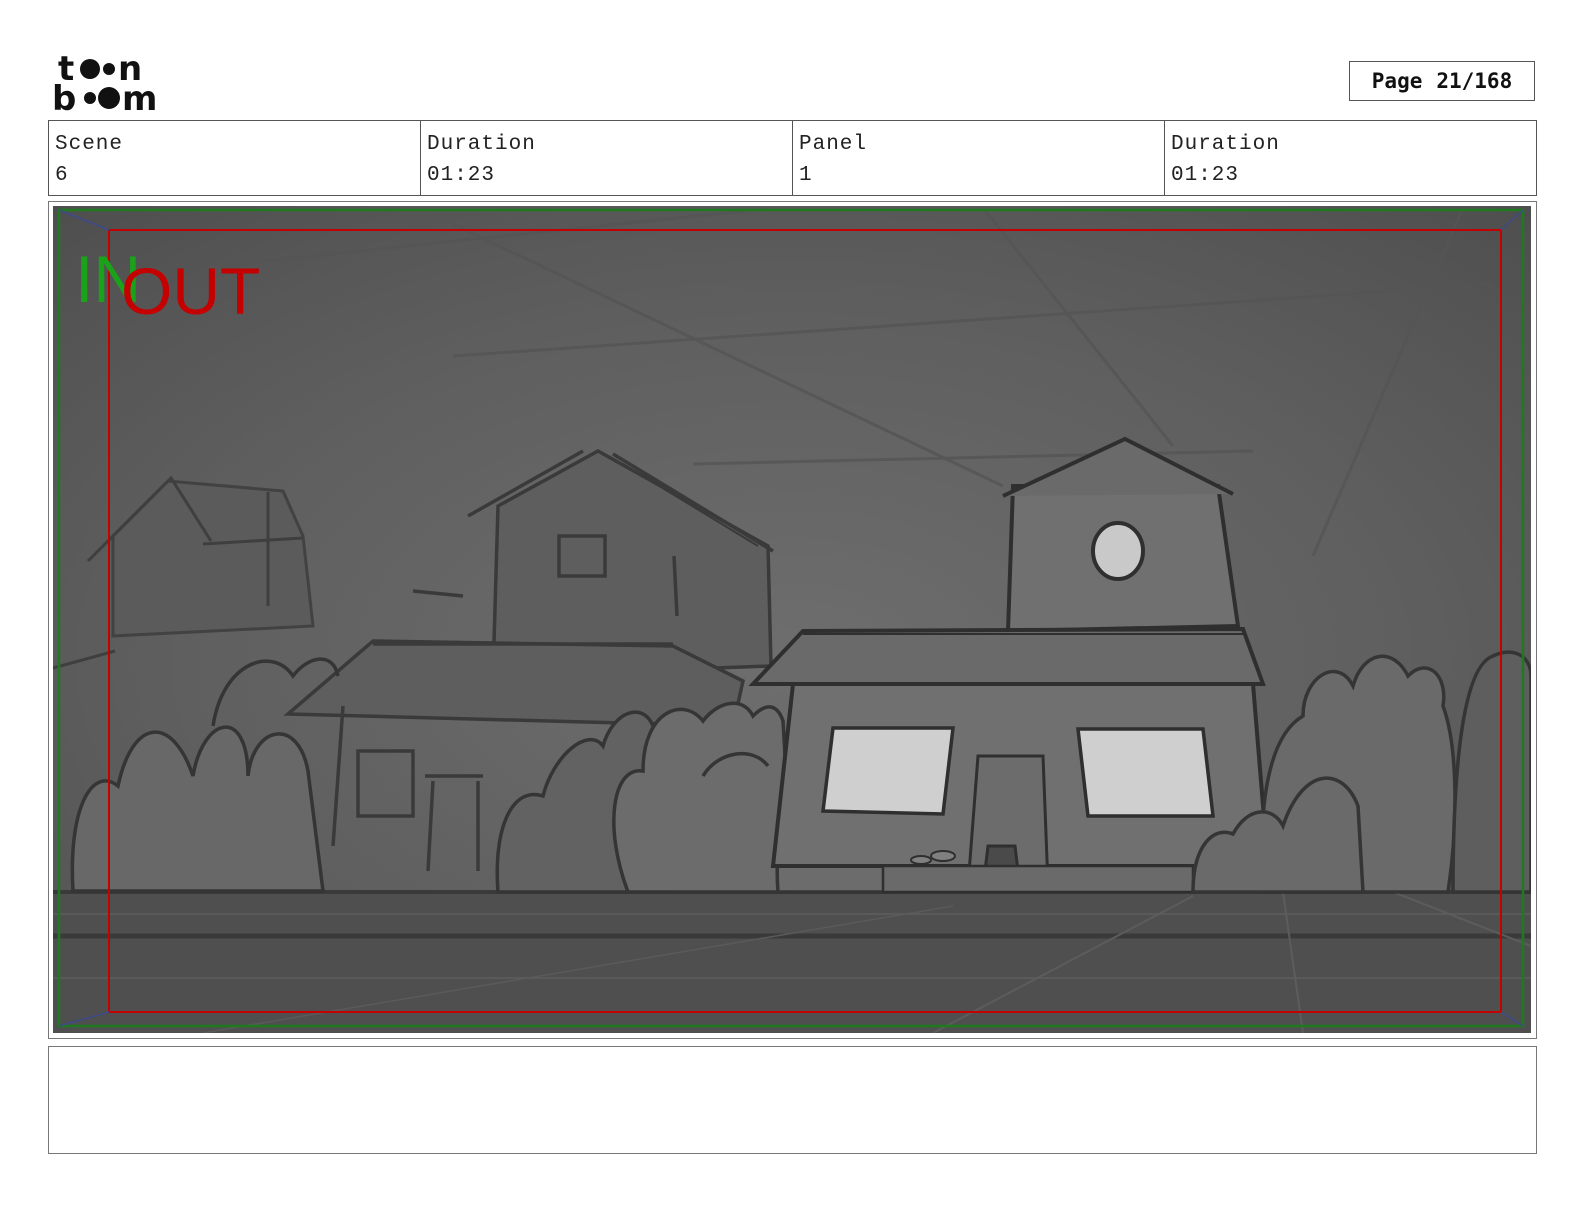 The image size is (1584, 1224). I want to click on panel-value: 1, so click(806, 175).